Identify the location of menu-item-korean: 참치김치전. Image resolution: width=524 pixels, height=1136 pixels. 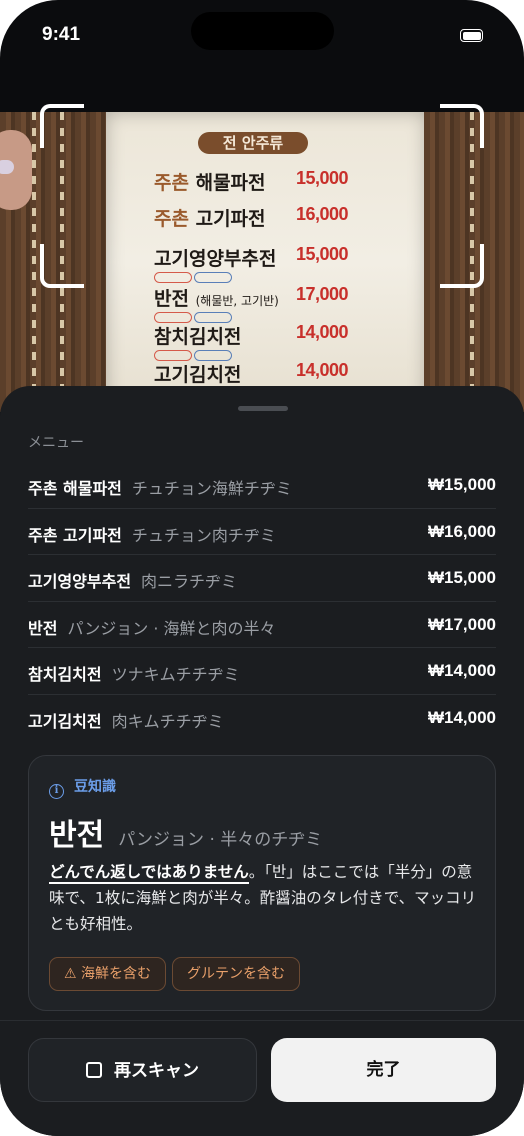
(65, 675).